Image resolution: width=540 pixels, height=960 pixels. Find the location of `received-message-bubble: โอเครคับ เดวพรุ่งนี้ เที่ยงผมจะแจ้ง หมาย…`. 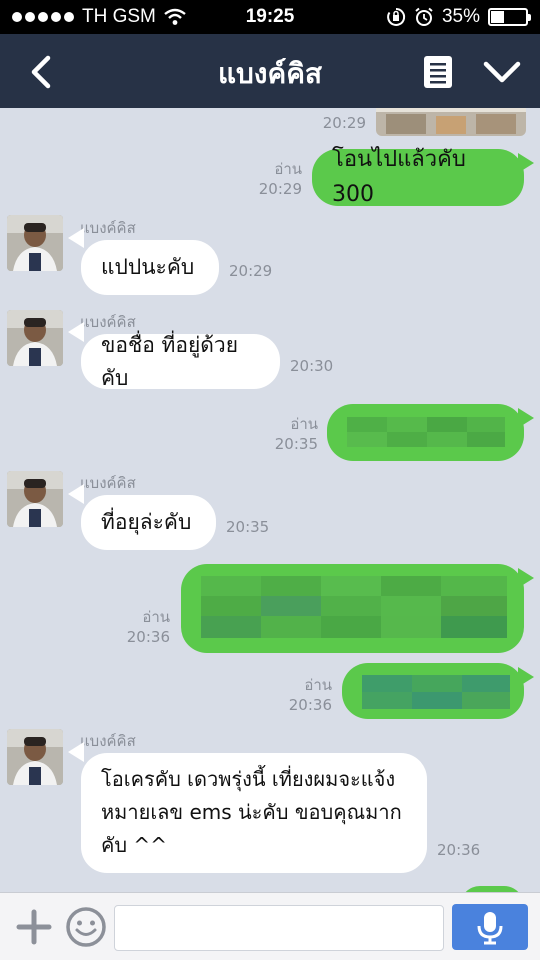

received-message-bubble: โอเครคับ เดวพรุ่งนี้ เที่ยงผมจะแจ้ง หมาย… is located at coordinates (254, 813).